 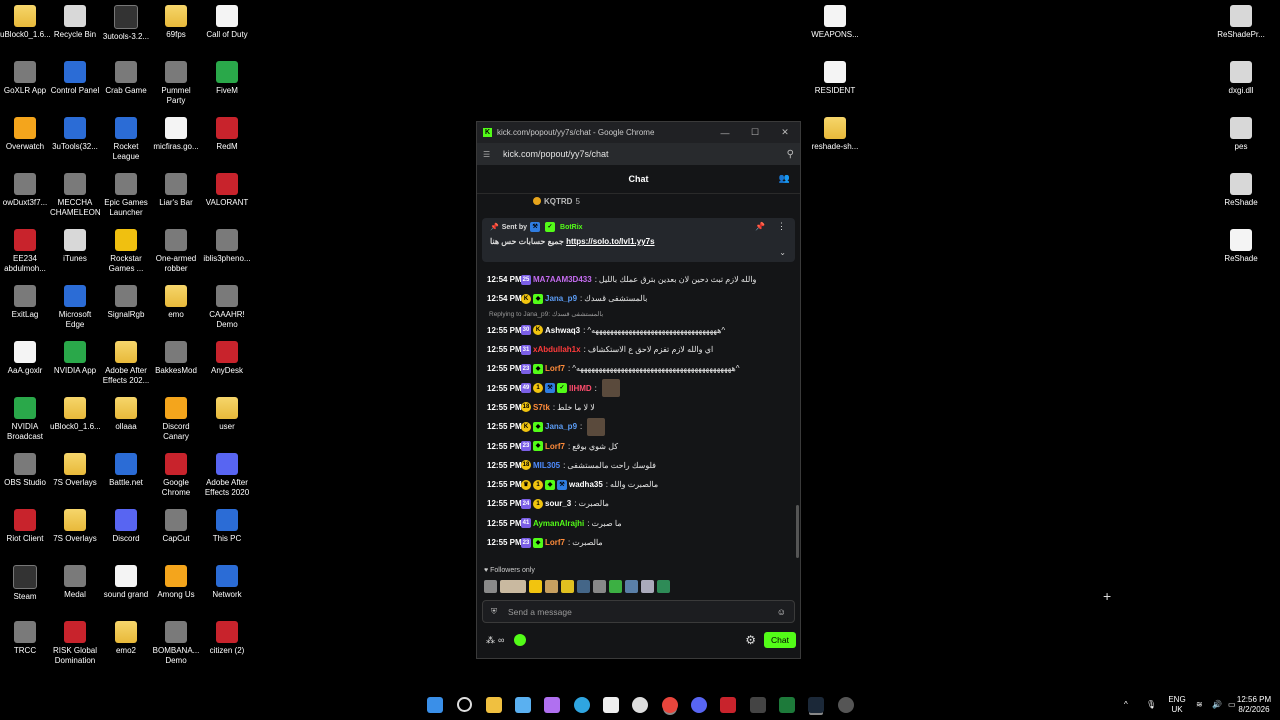 What do you see at coordinates (126, 195) in the screenshot?
I see `desktop-icon: Epic Games Launcher` at bounding box center [126, 195].